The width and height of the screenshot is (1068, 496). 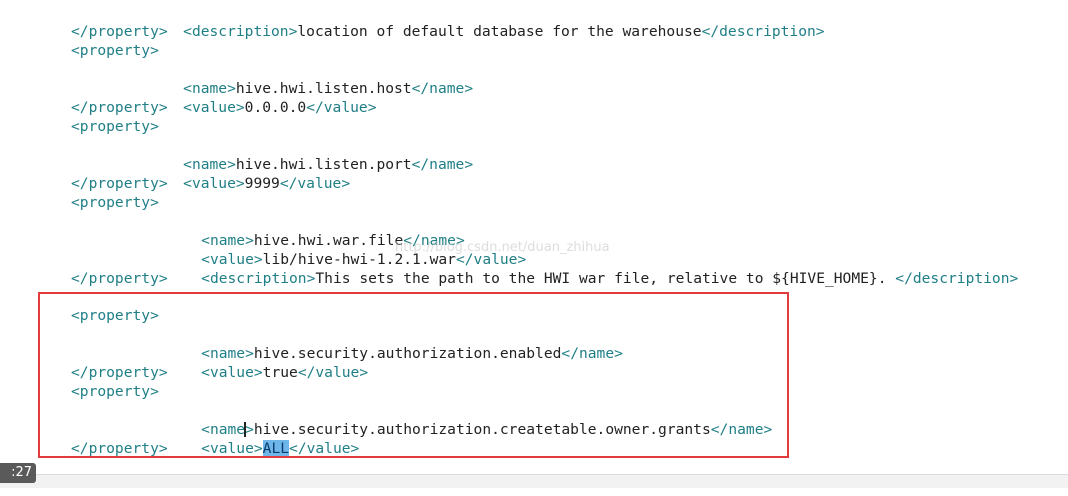 What do you see at coordinates (534, 481) in the screenshot?
I see `video-seek-bar` at bounding box center [534, 481].